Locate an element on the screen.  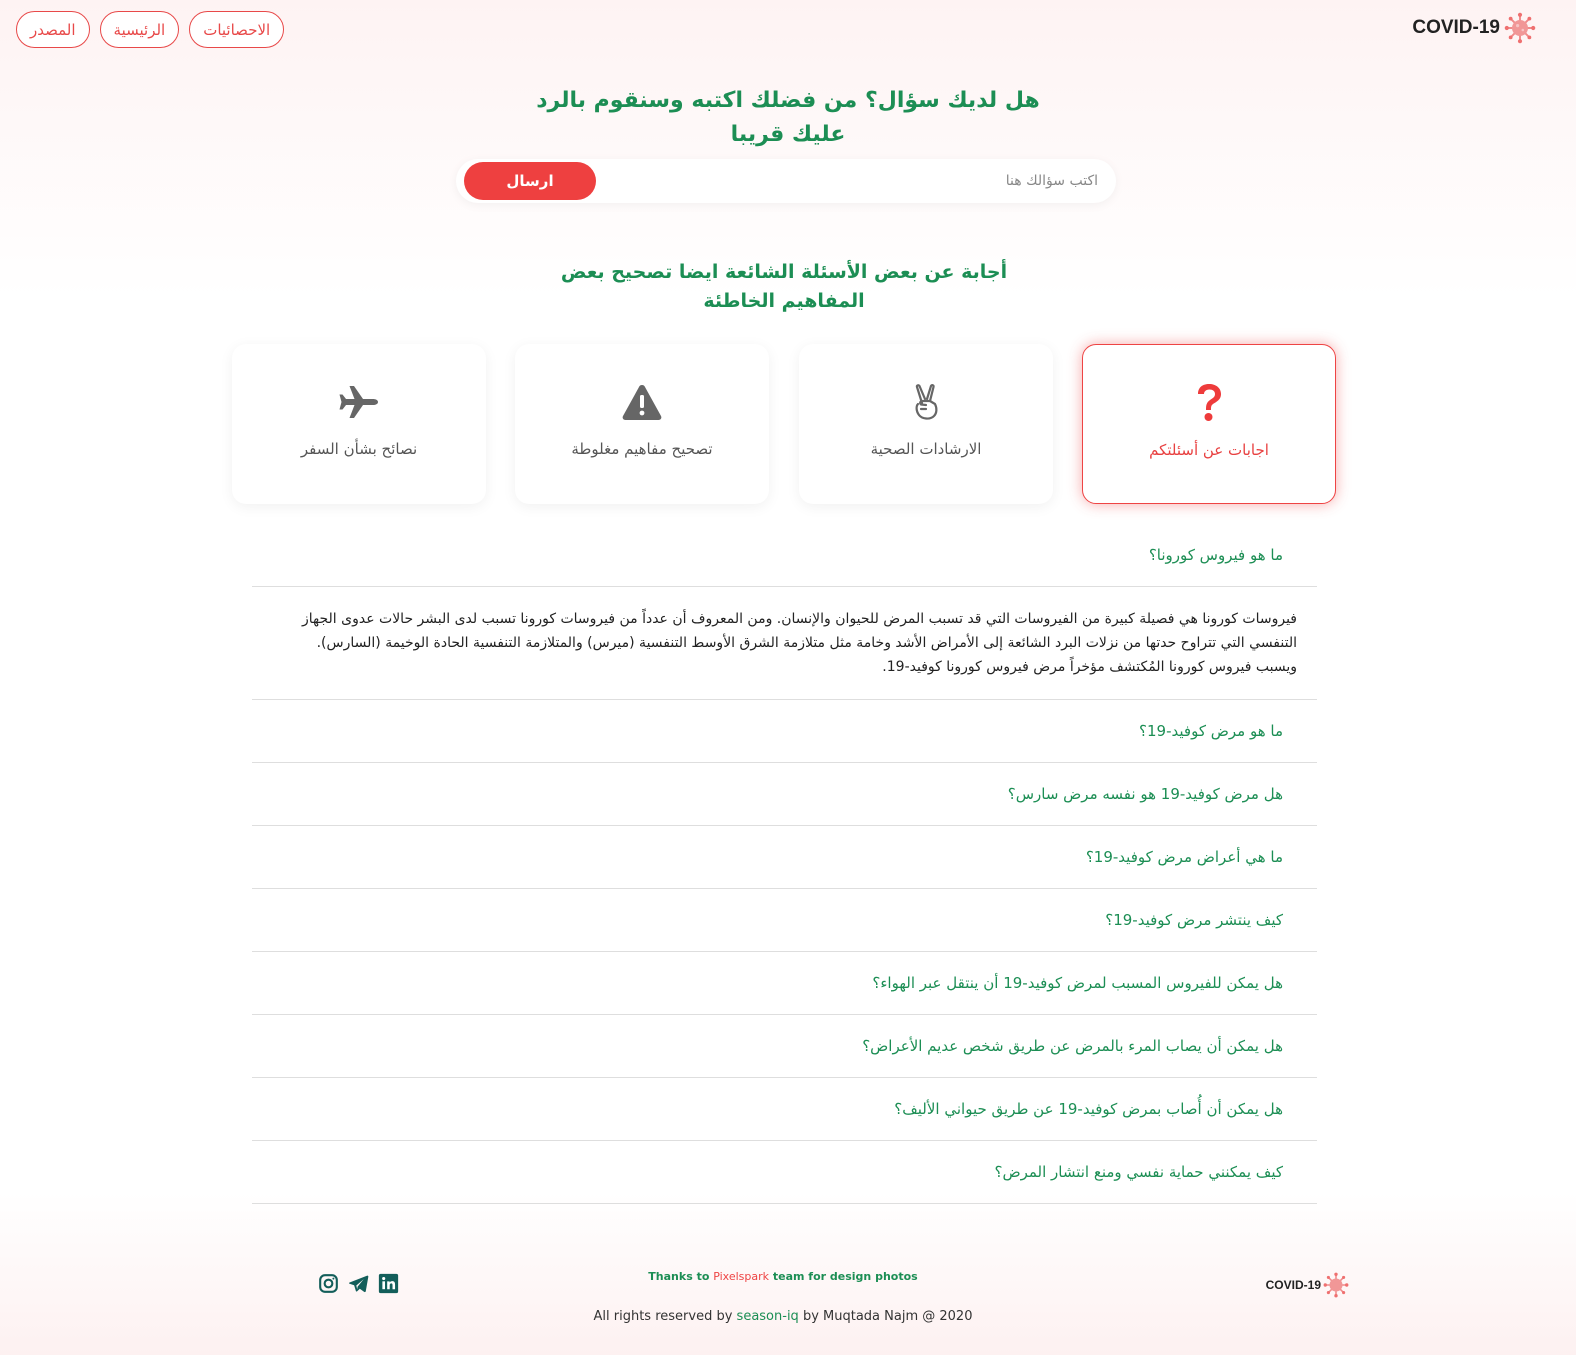
faq-item: كيف ينتشر مرض كوفيد-19؟ is located at coordinates (784, 920).